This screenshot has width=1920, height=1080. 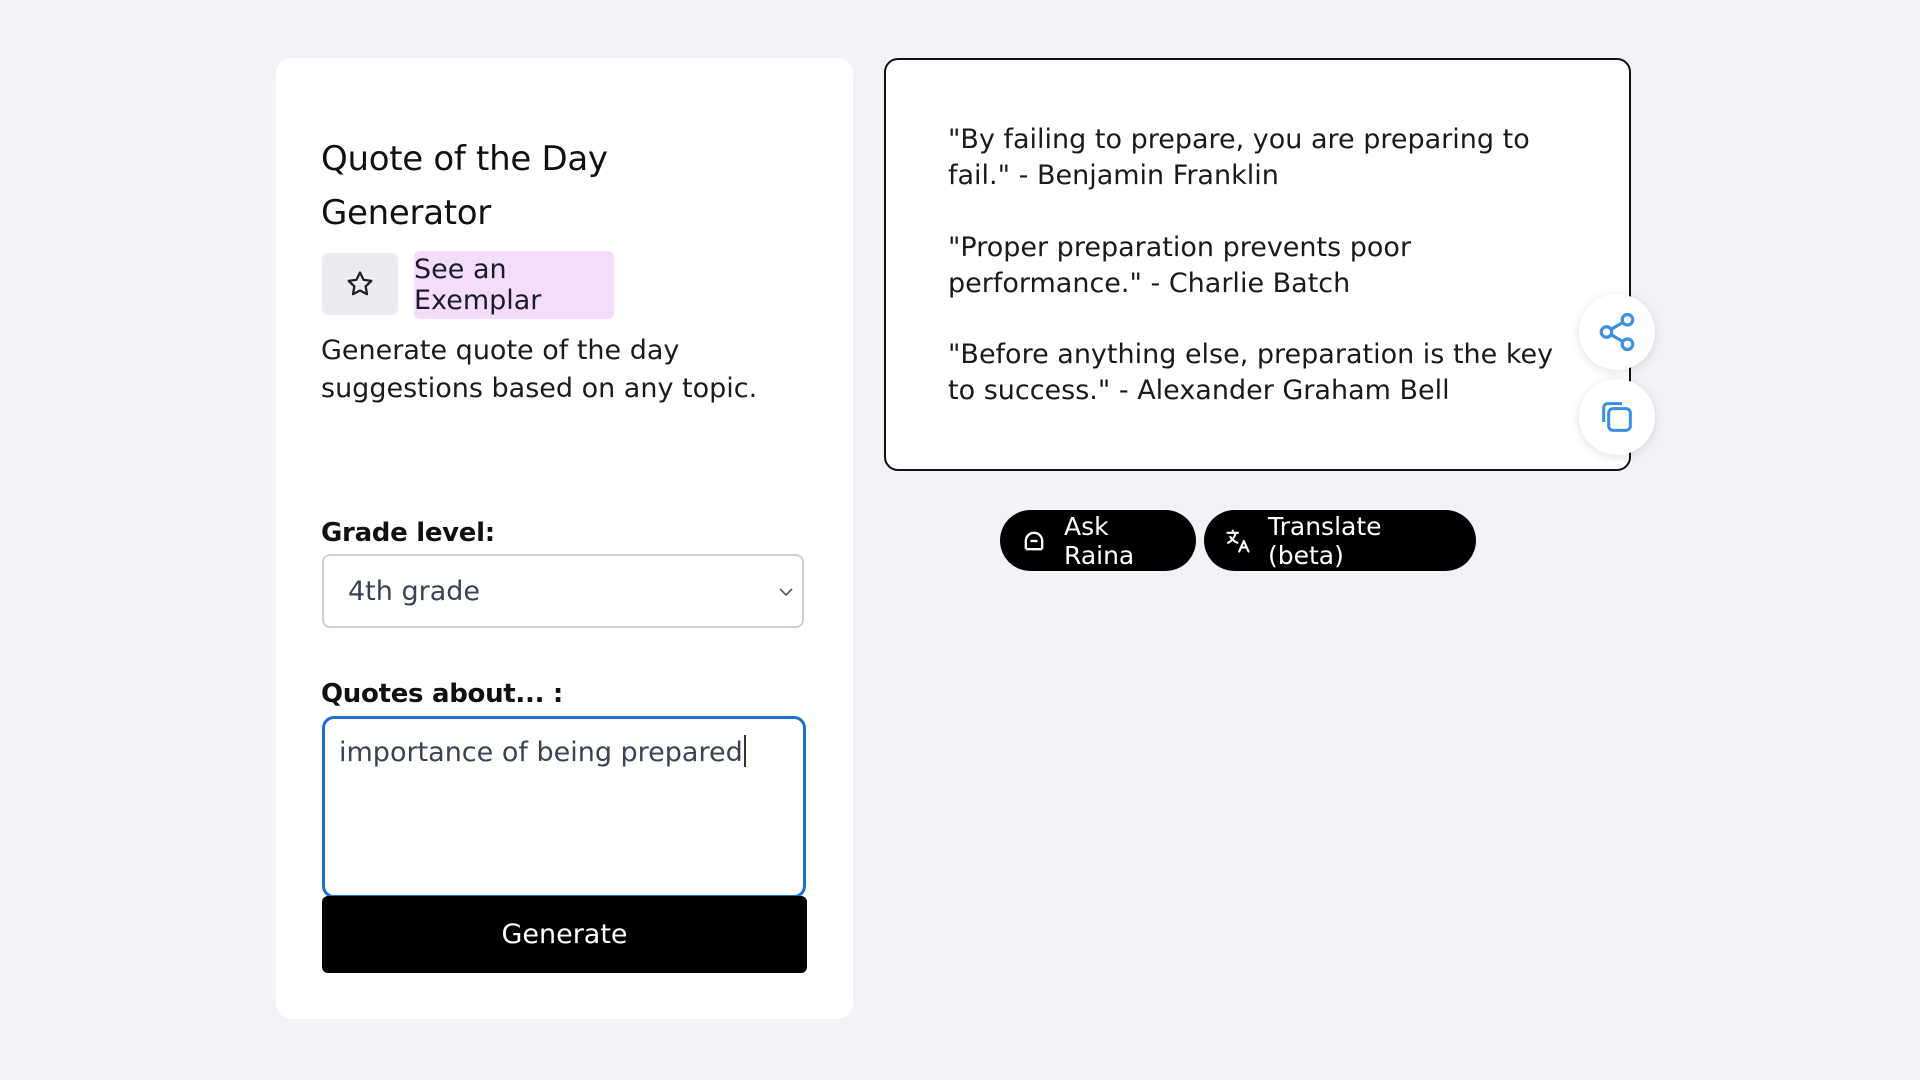 I want to click on page-title: Quote of the Day Generator, so click(x=464, y=186).